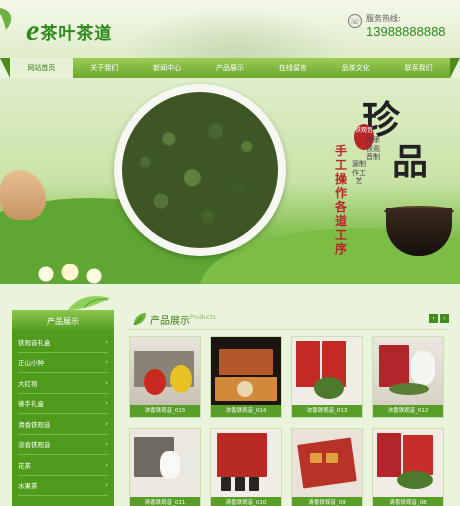 This screenshot has height=506, width=460. Describe the element at coordinates (340, 214) in the screenshot. I see `banner-tagline-red-3: 各道` at that location.